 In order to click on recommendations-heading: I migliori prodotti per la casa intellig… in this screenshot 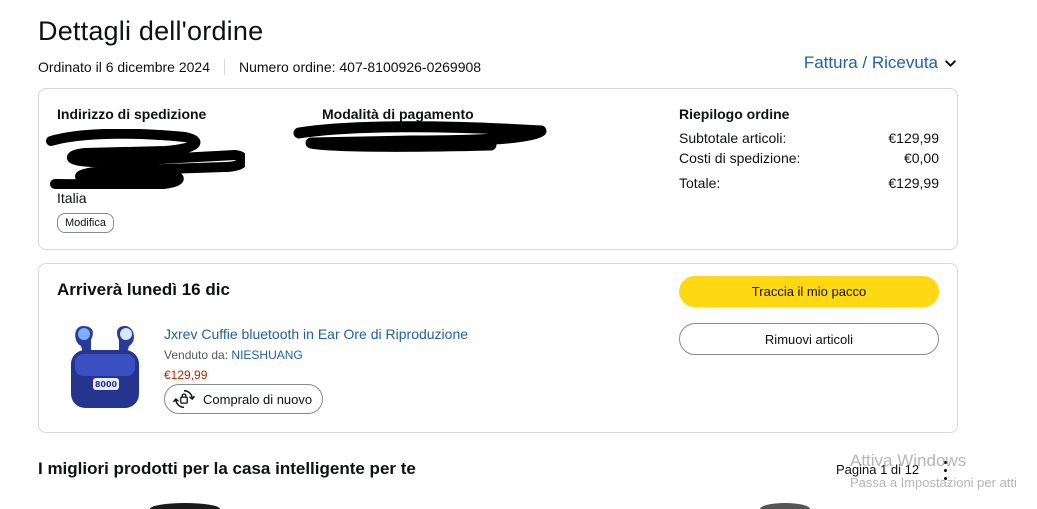, I will do `click(227, 468)`.